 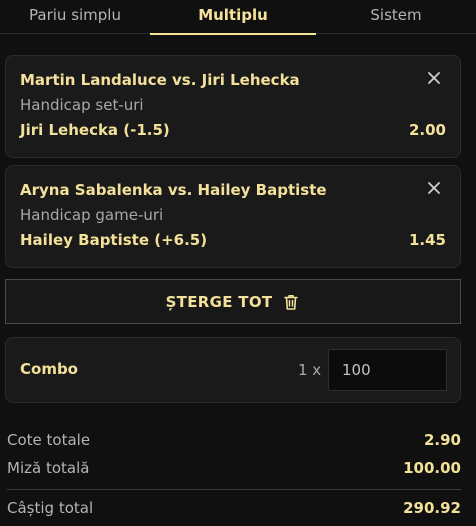 I want to click on combo-label: Combo, so click(x=49, y=369).